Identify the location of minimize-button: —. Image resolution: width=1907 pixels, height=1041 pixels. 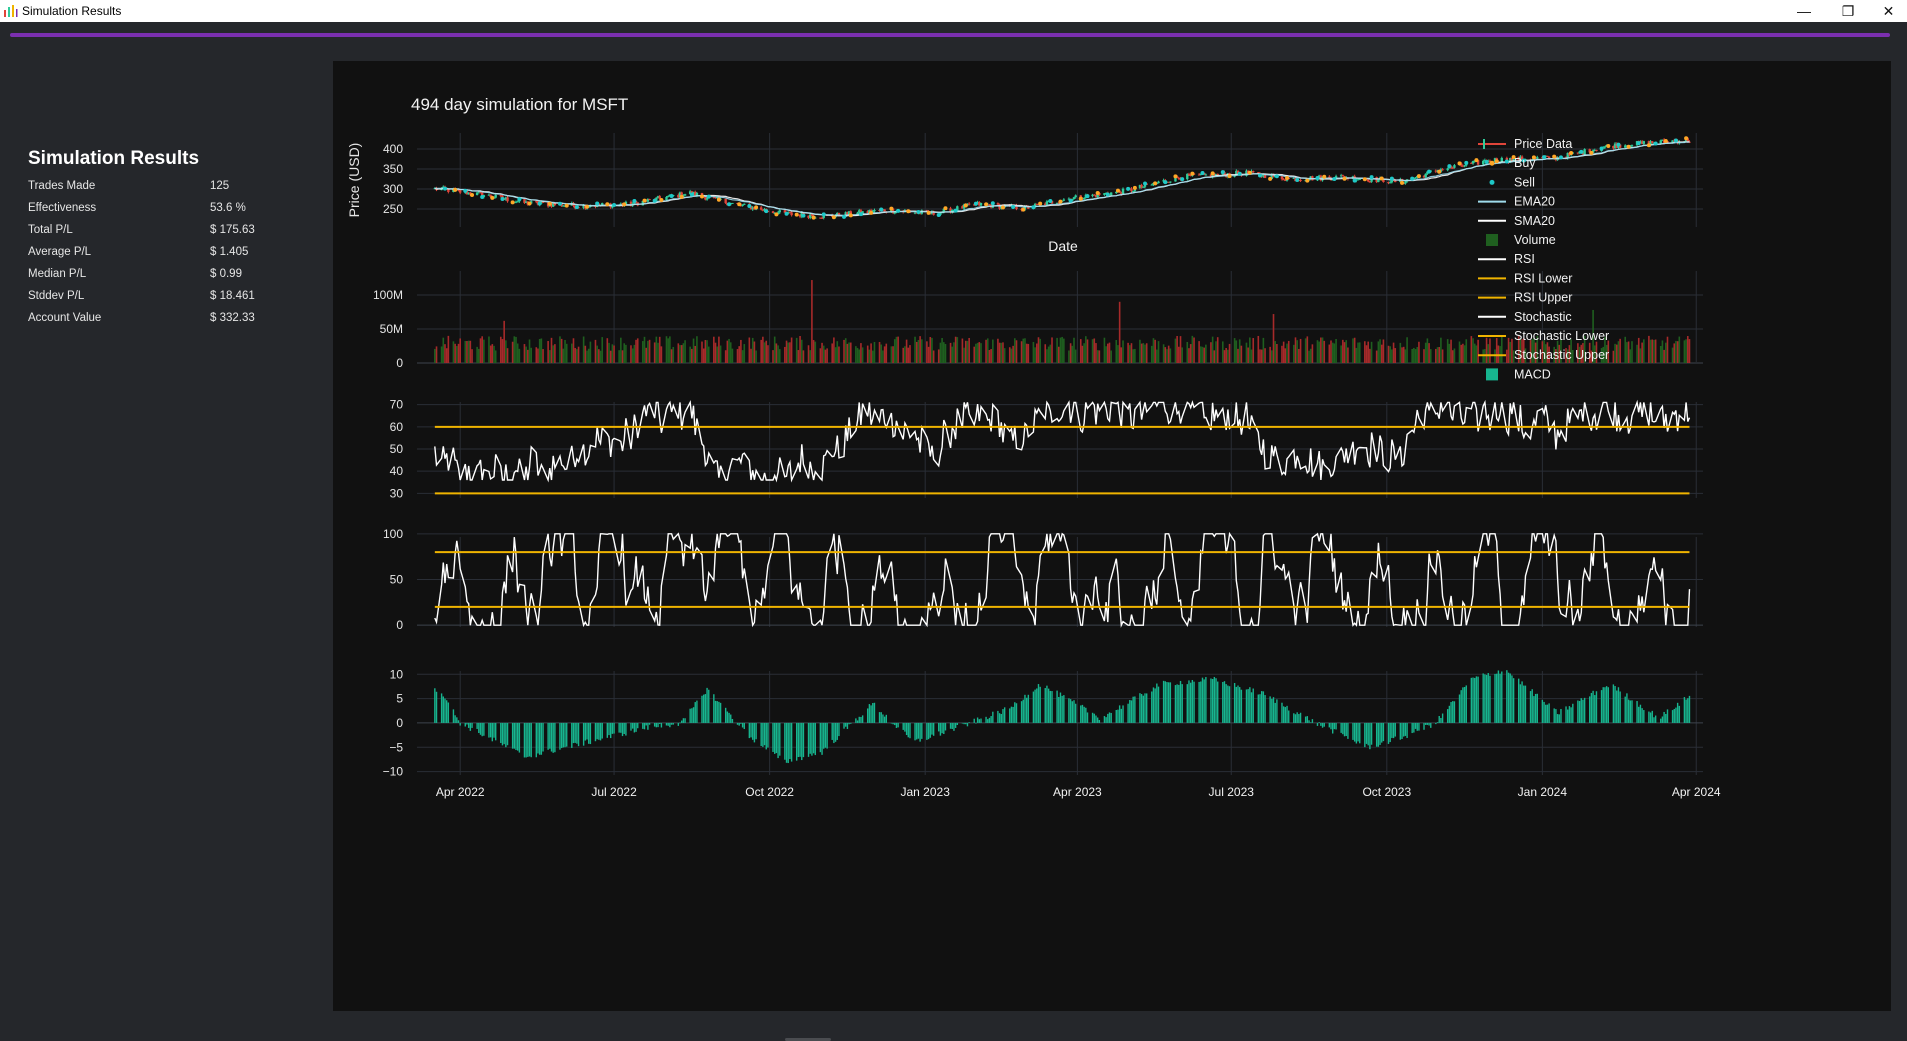
(1804, 11).